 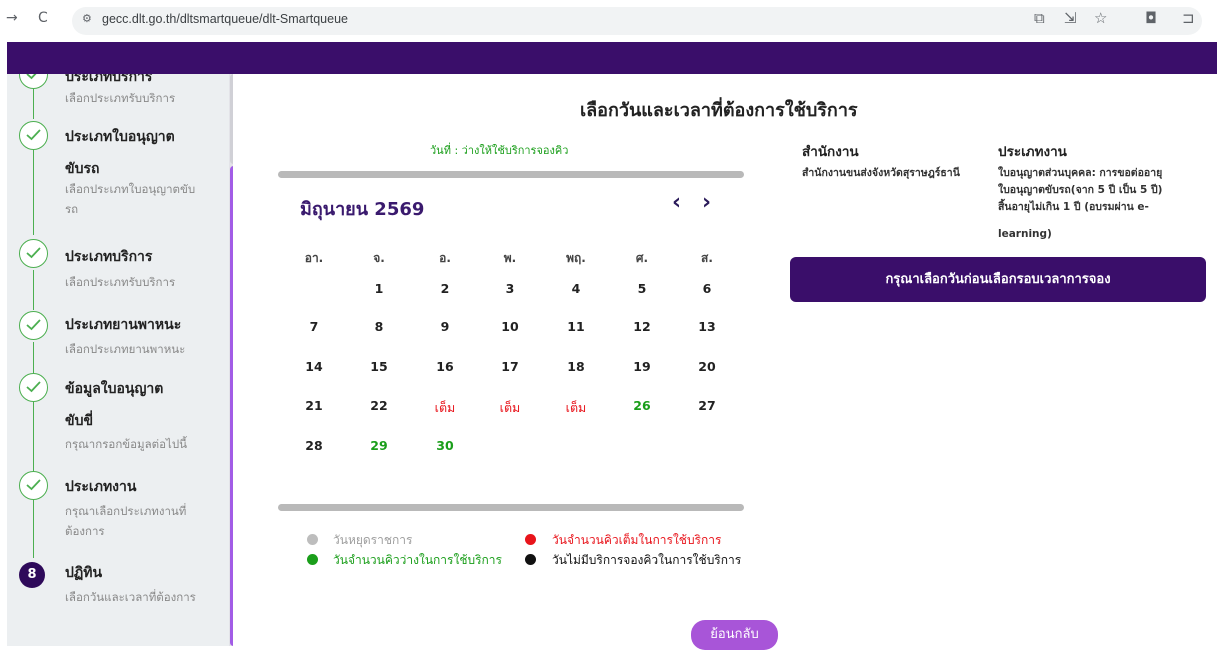 What do you see at coordinates (530, 559) in the screenshot?
I see `legend-none-dot` at bounding box center [530, 559].